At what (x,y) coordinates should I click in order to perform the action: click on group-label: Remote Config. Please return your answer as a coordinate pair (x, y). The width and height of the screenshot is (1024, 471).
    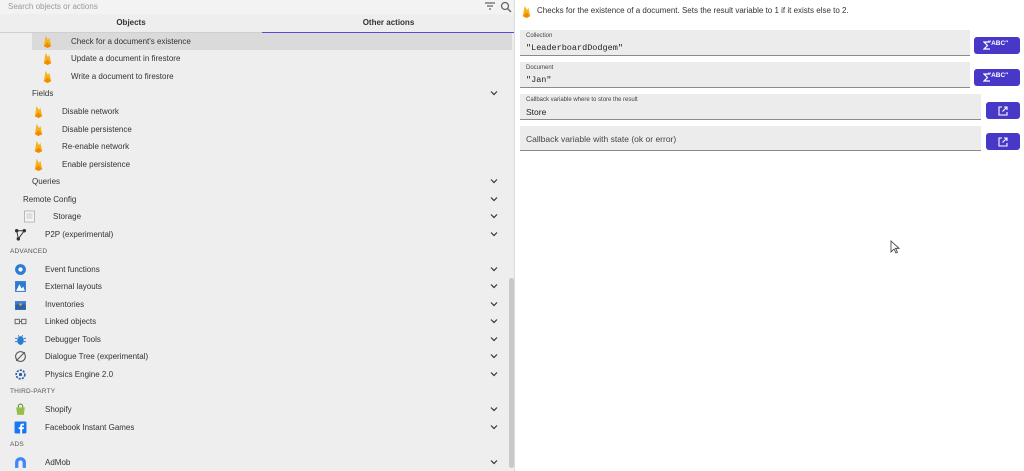
    Looking at the image, I should click on (50, 199).